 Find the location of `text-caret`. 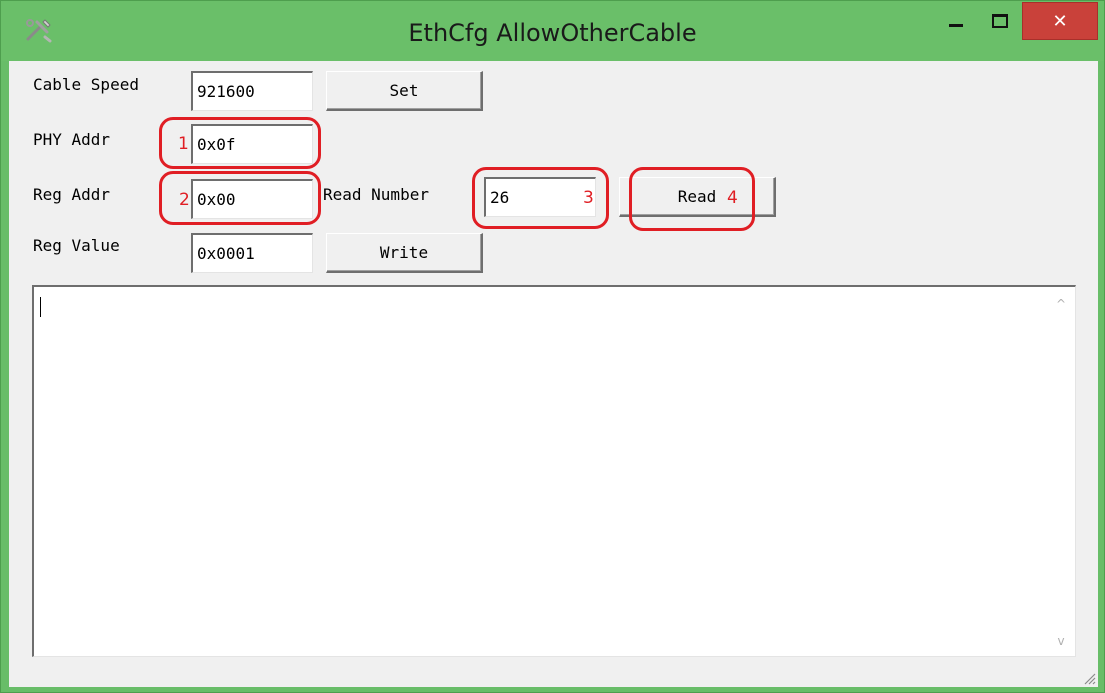

text-caret is located at coordinates (40, 307).